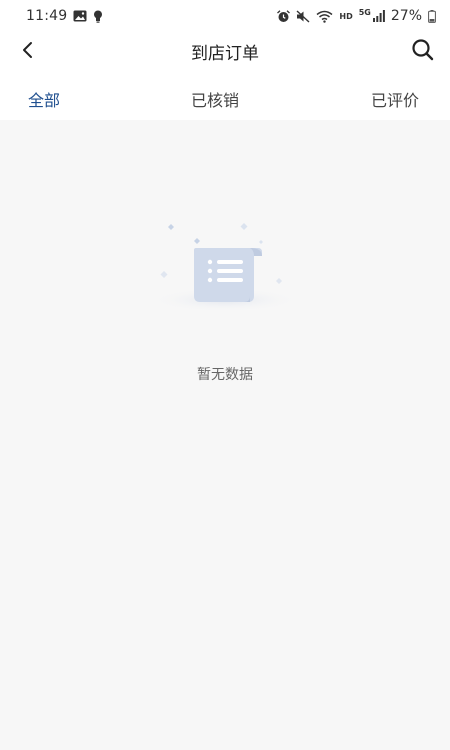 This screenshot has height=750, width=450. What do you see at coordinates (395, 99) in the screenshot?
I see `tab-reviewed: 已评价` at bounding box center [395, 99].